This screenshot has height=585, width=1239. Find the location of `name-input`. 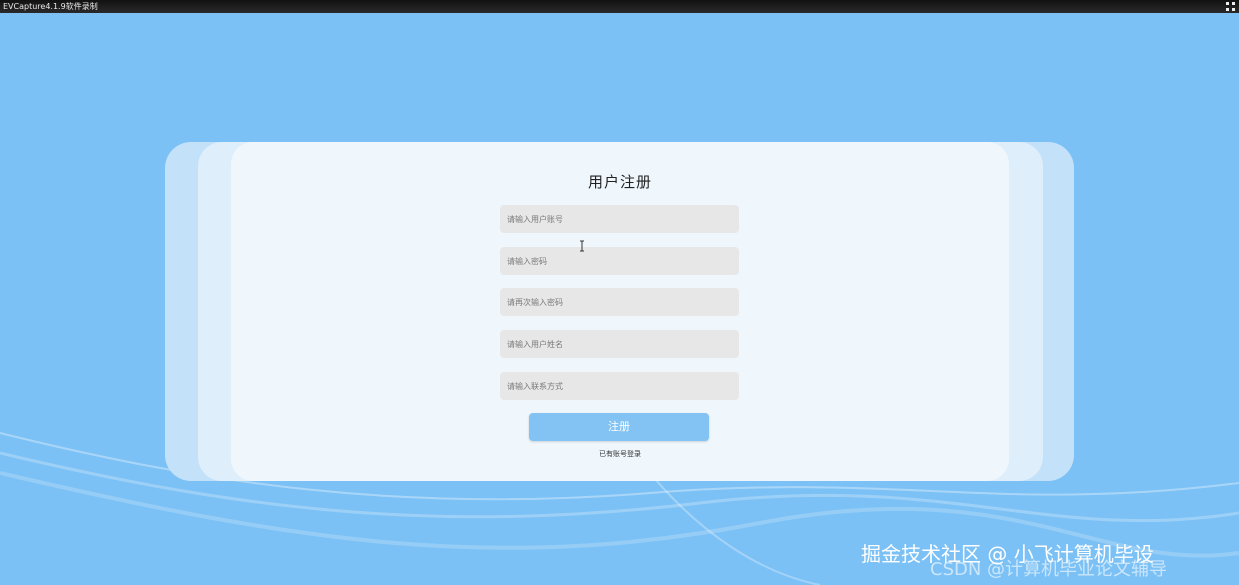

name-input is located at coordinates (619, 344).